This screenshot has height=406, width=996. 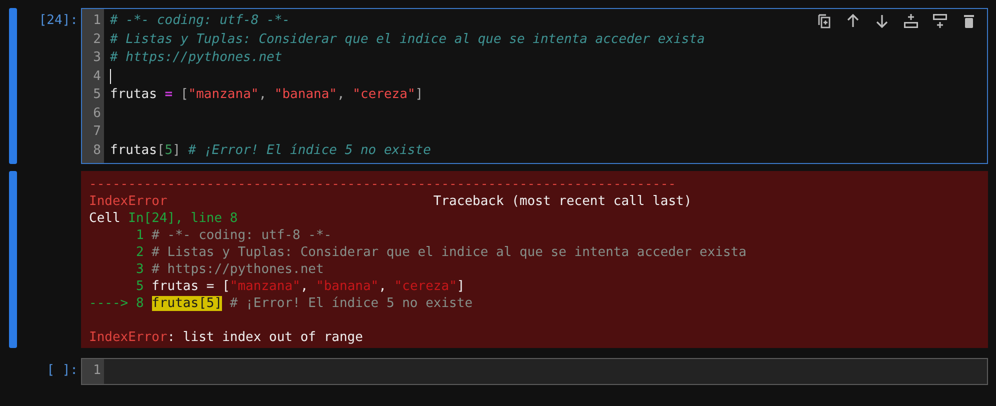 What do you see at coordinates (911, 21) in the screenshot?
I see `insert-above-icon` at bounding box center [911, 21].